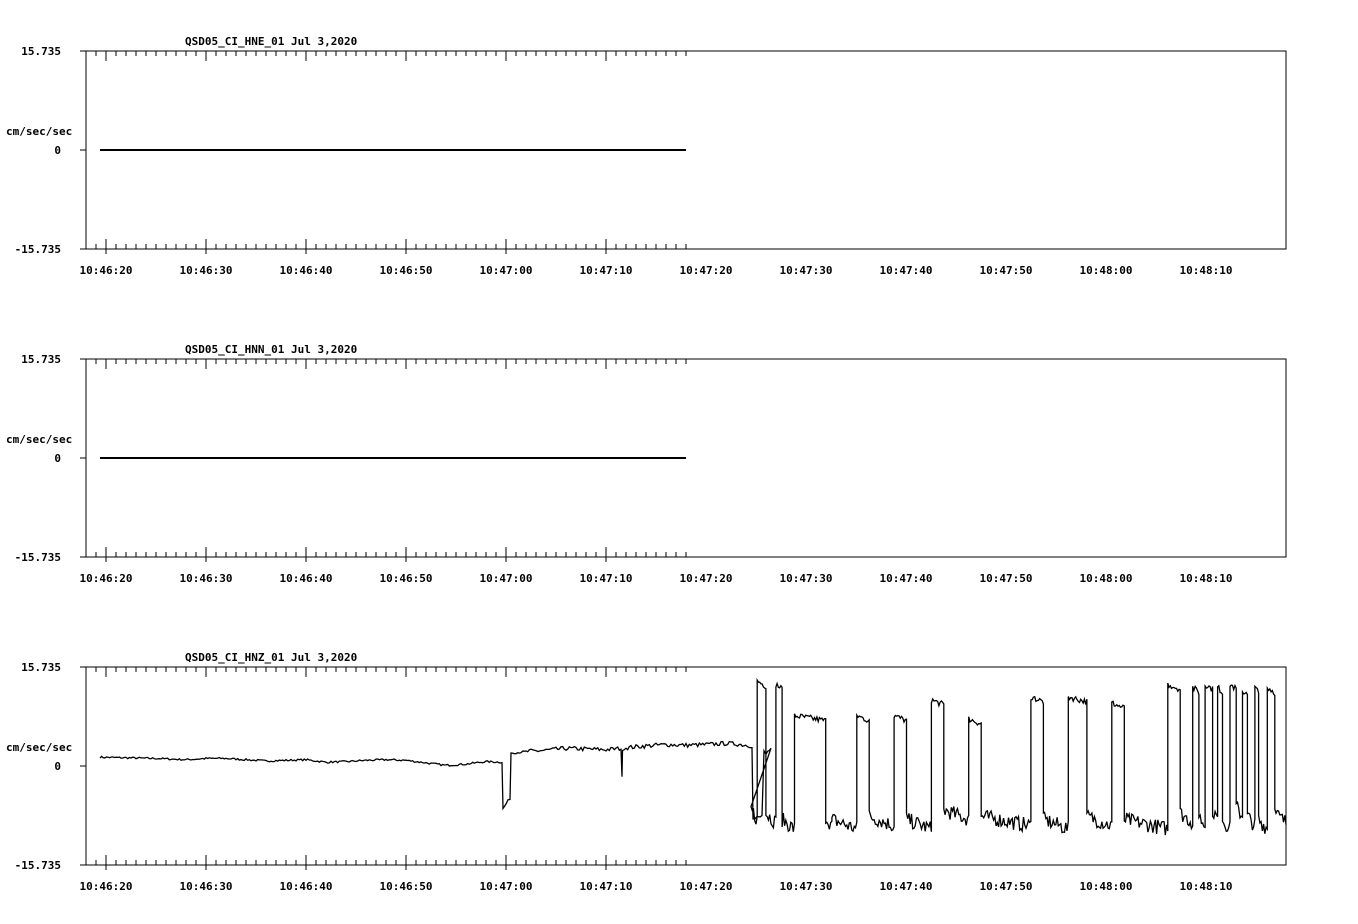  Describe the element at coordinates (271, 657) in the screenshot. I see `panel-title: QSD05_CI_HNZ_01 Jul 3,2020` at that location.